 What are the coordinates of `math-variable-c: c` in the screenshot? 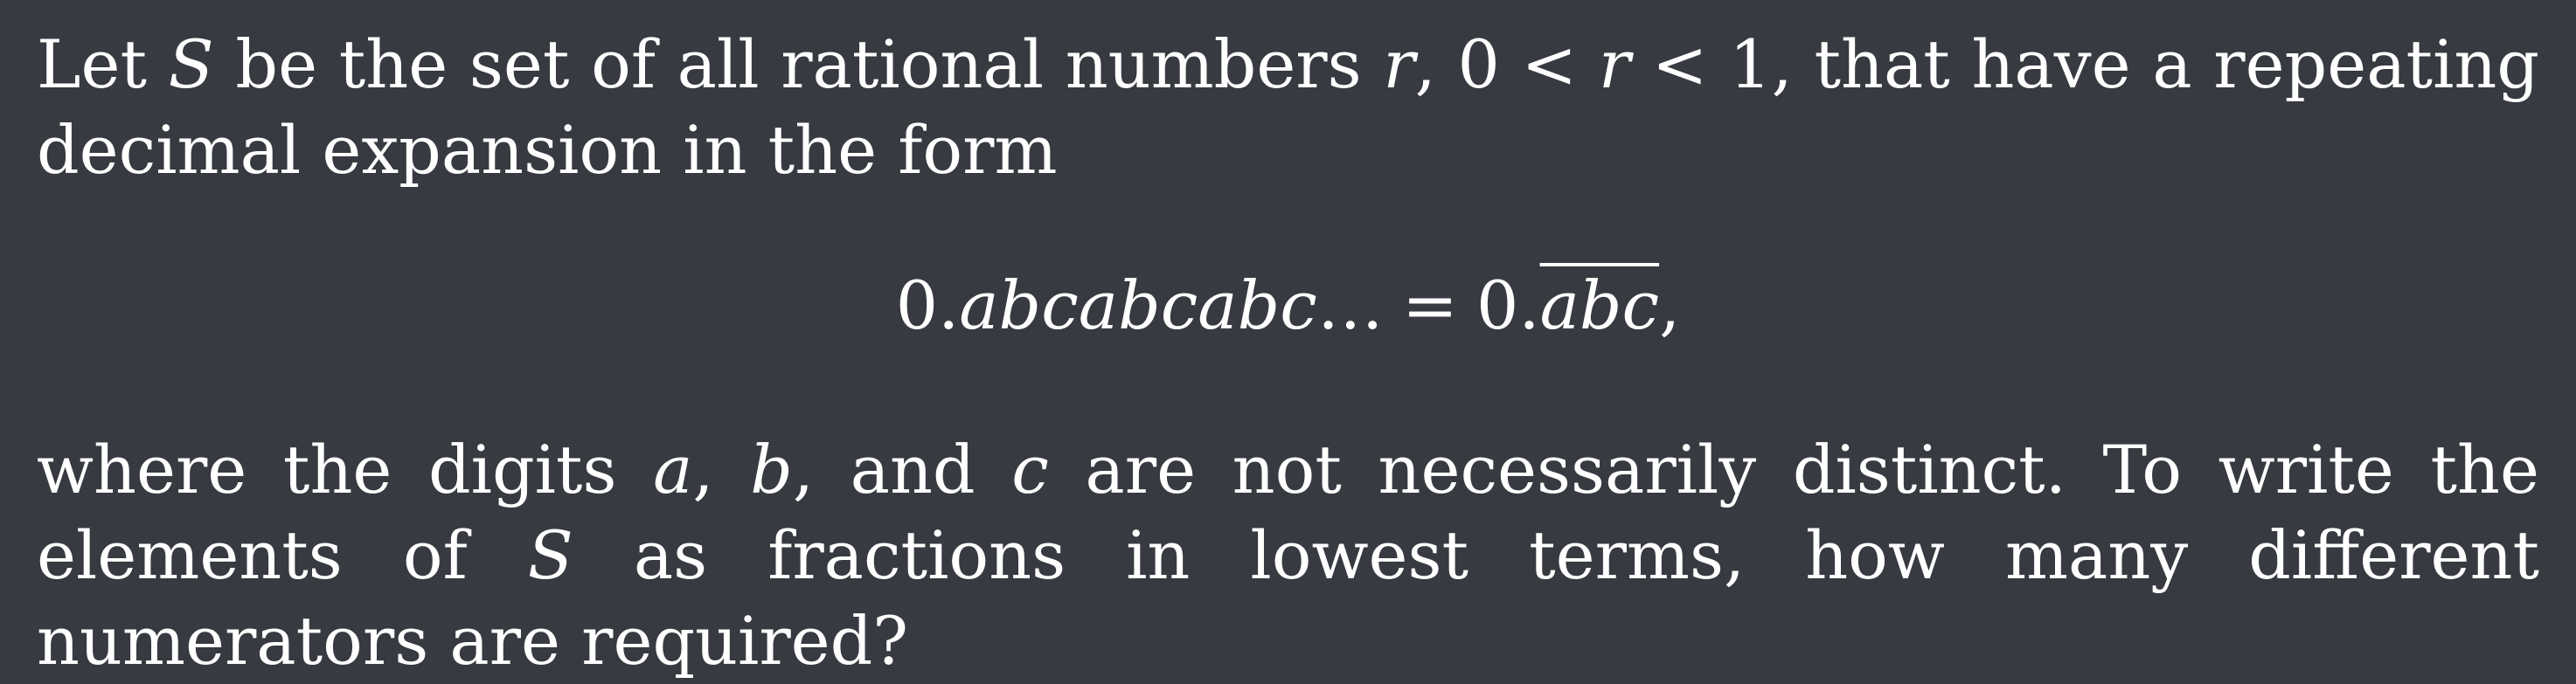 It's located at (1030, 469).